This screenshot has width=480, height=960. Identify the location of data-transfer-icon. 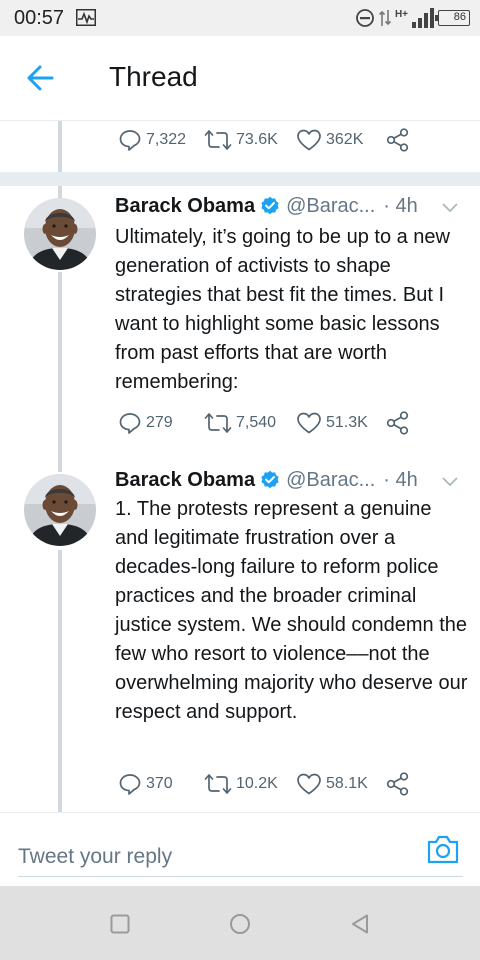
(384, 18).